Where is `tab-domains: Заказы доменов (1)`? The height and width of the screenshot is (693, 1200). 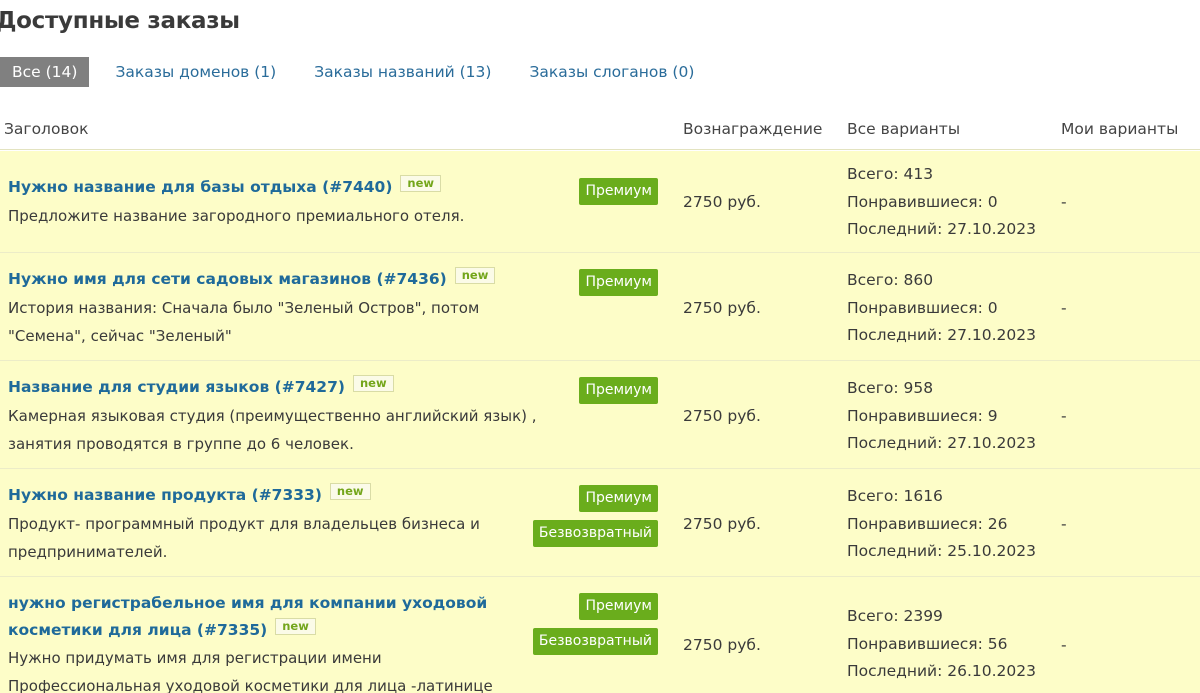
tab-domains: Заказы доменов (1) is located at coordinates (195, 72).